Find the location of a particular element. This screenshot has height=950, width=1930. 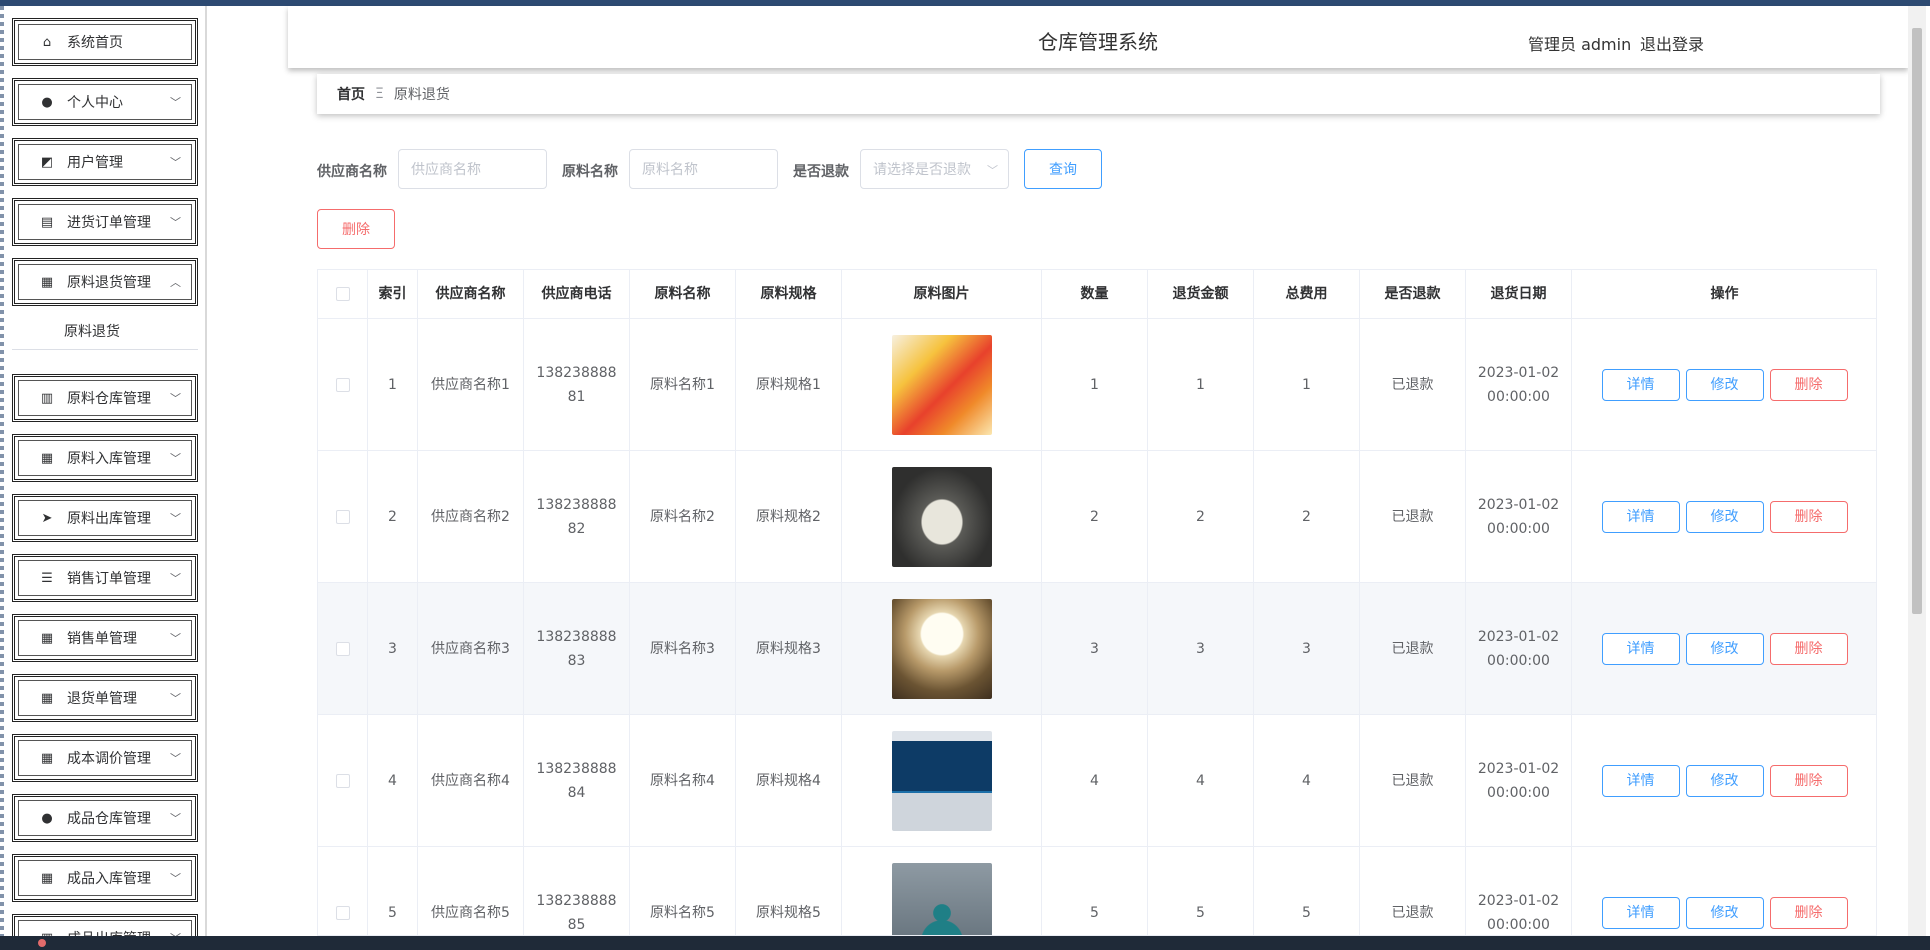

cell-supplier: 供应商名称4 is located at coordinates (471, 780).